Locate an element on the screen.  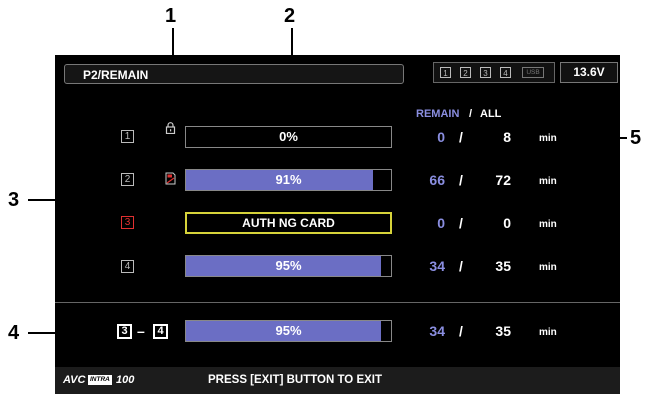
slot-status-indicator: 1 2 3 4 USB is located at coordinates (494, 72).